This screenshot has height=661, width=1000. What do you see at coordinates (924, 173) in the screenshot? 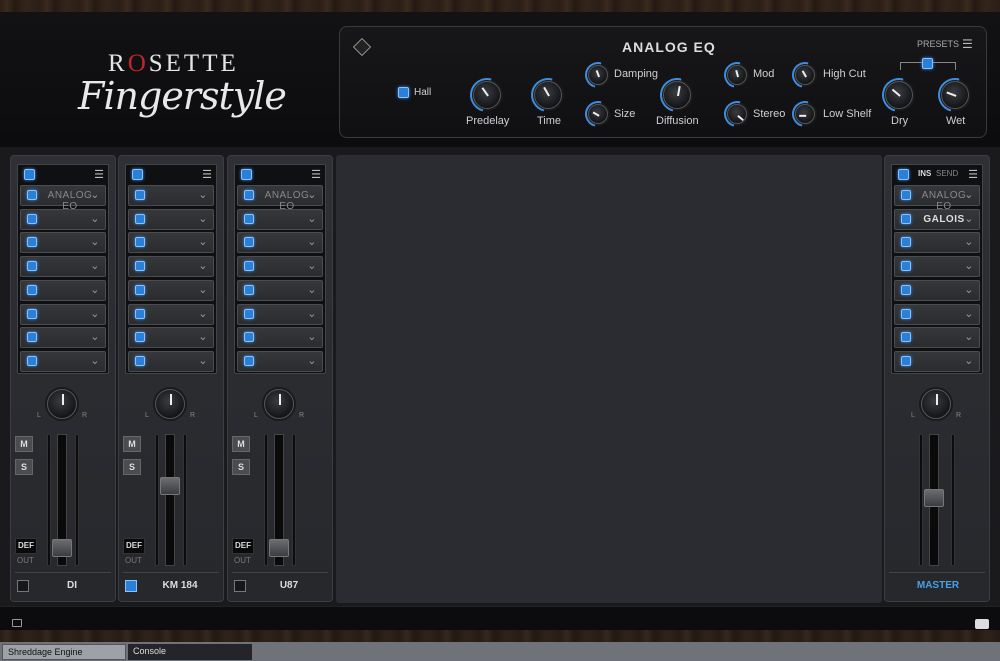
I see `ins-tab: INS` at bounding box center [924, 173].